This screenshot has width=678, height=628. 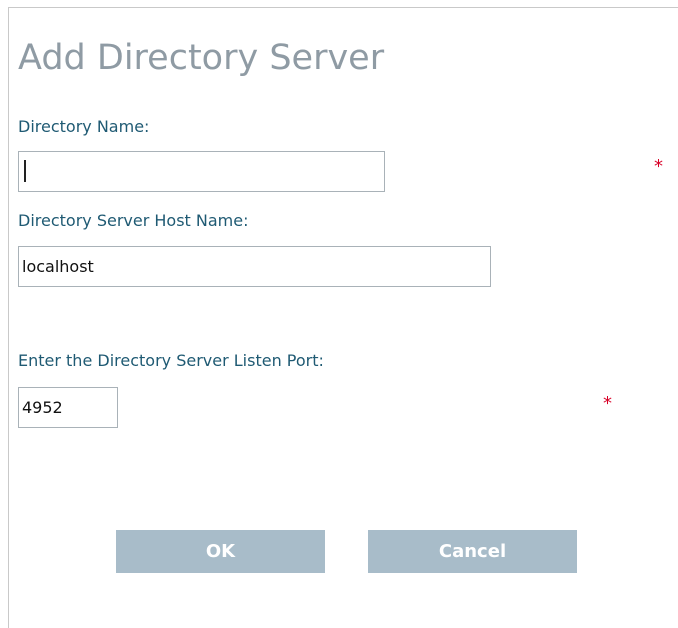 What do you see at coordinates (8, 317) in the screenshot?
I see `dialog-left-border` at bounding box center [8, 317].